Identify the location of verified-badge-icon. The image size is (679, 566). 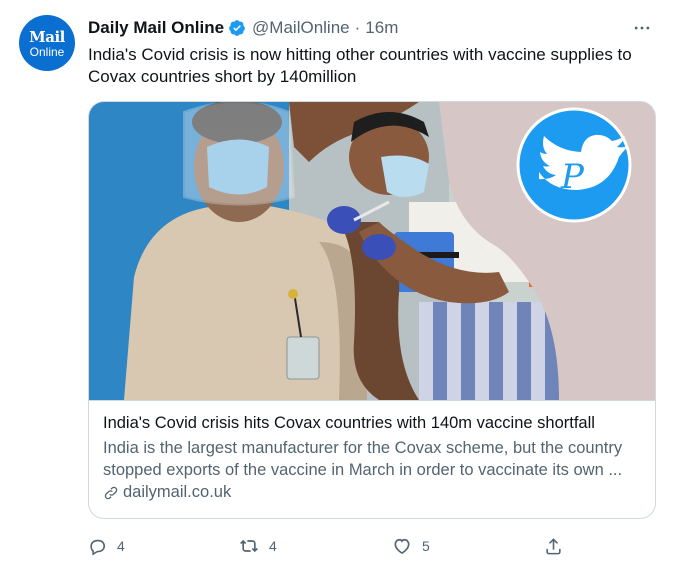
(237, 28).